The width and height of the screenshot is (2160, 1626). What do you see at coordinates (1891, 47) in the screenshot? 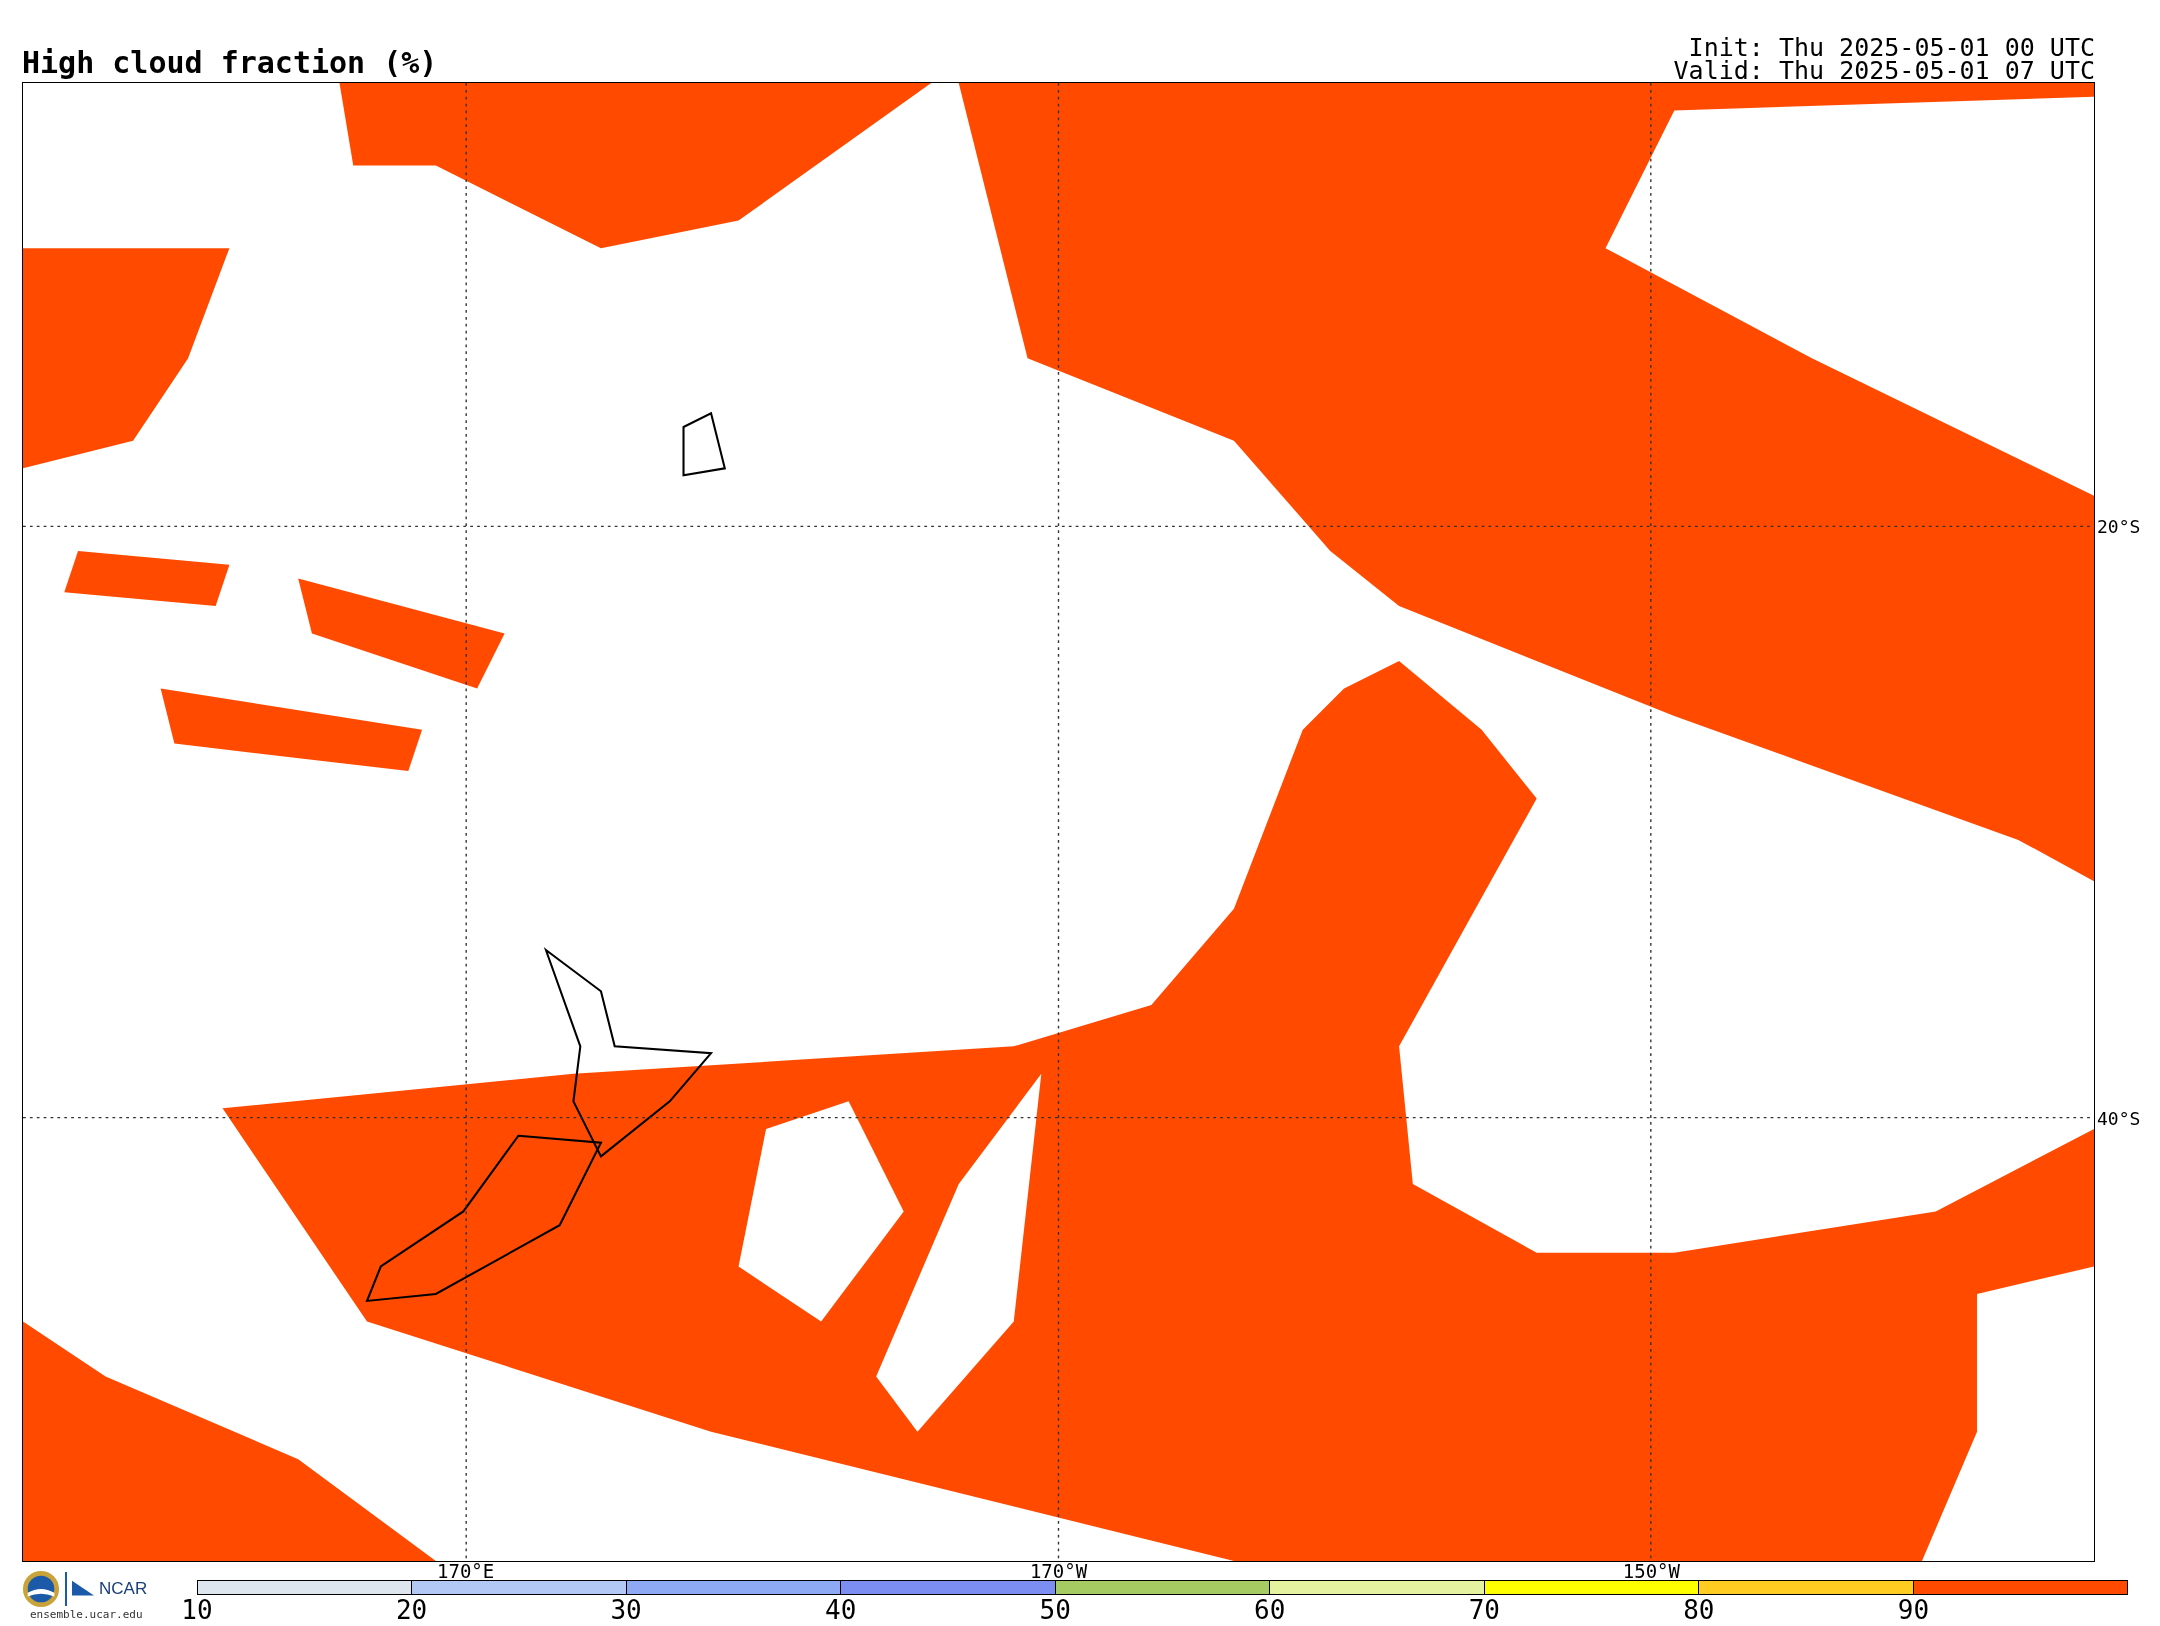
I see `run-time-text: Init: Thu 2025-05-01 00 UTC` at bounding box center [1891, 47].